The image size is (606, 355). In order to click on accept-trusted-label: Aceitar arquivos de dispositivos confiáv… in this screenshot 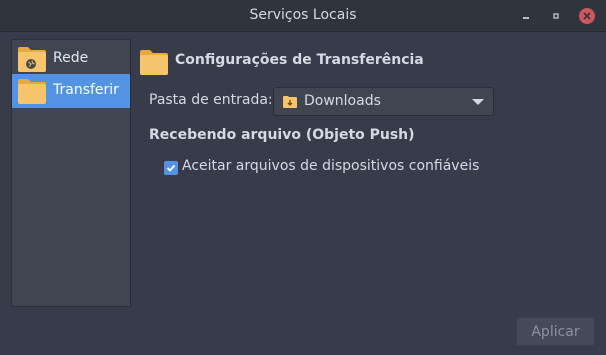, I will do `click(330, 166)`.